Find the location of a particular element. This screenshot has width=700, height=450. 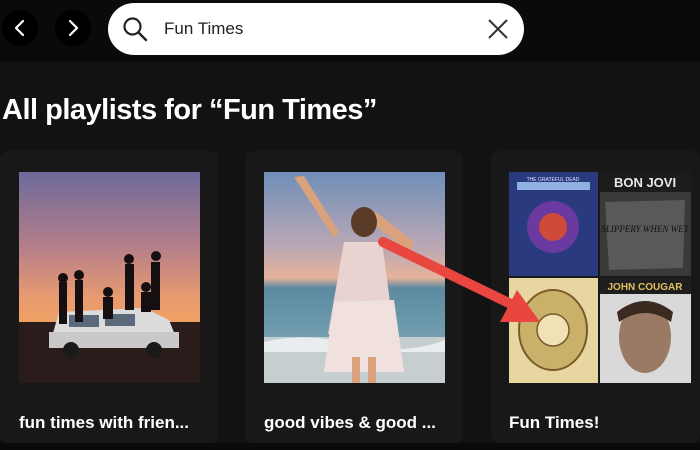

top-bar is located at coordinates (350, 31).